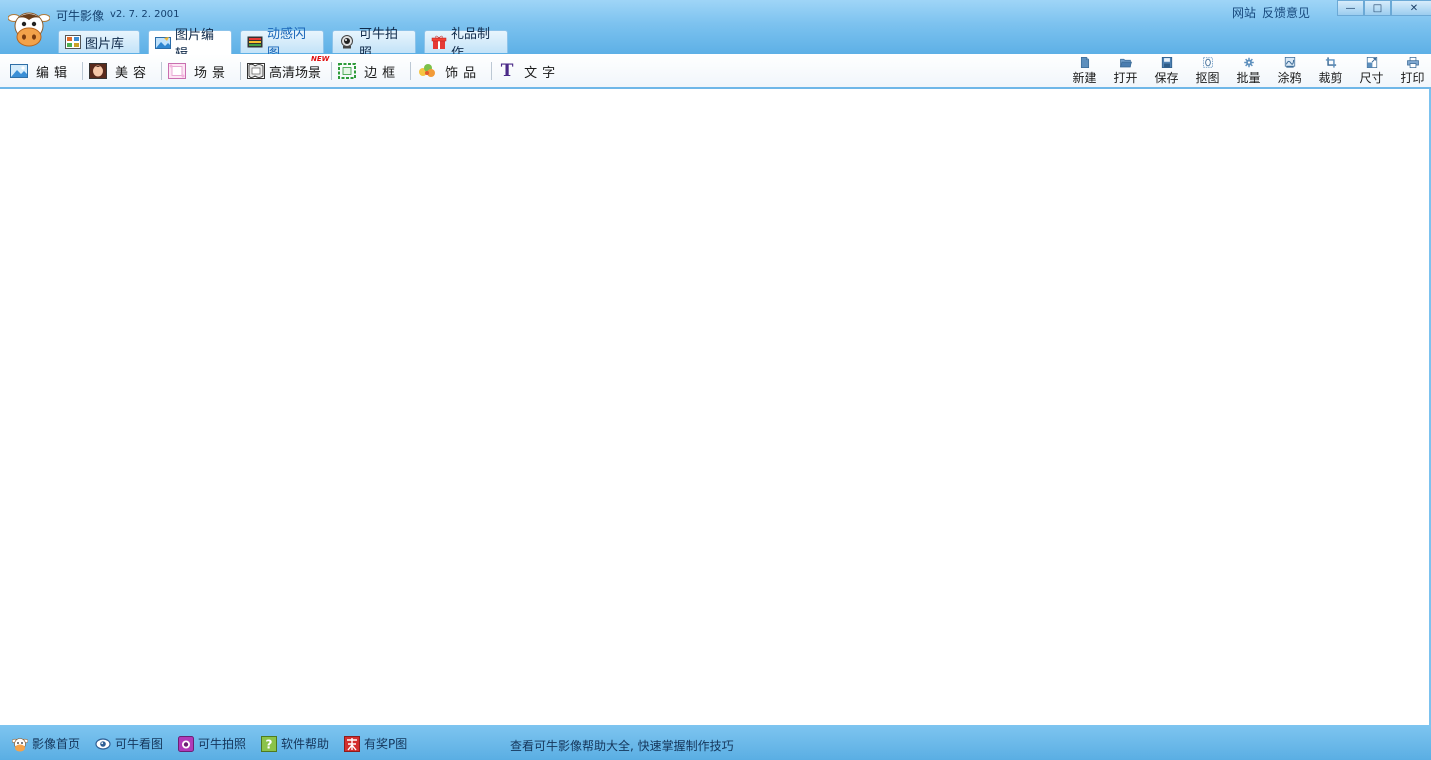 This screenshot has width=1431, height=760. What do you see at coordinates (163, 43) in the screenshot?
I see `photo-edit-icon` at bounding box center [163, 43].